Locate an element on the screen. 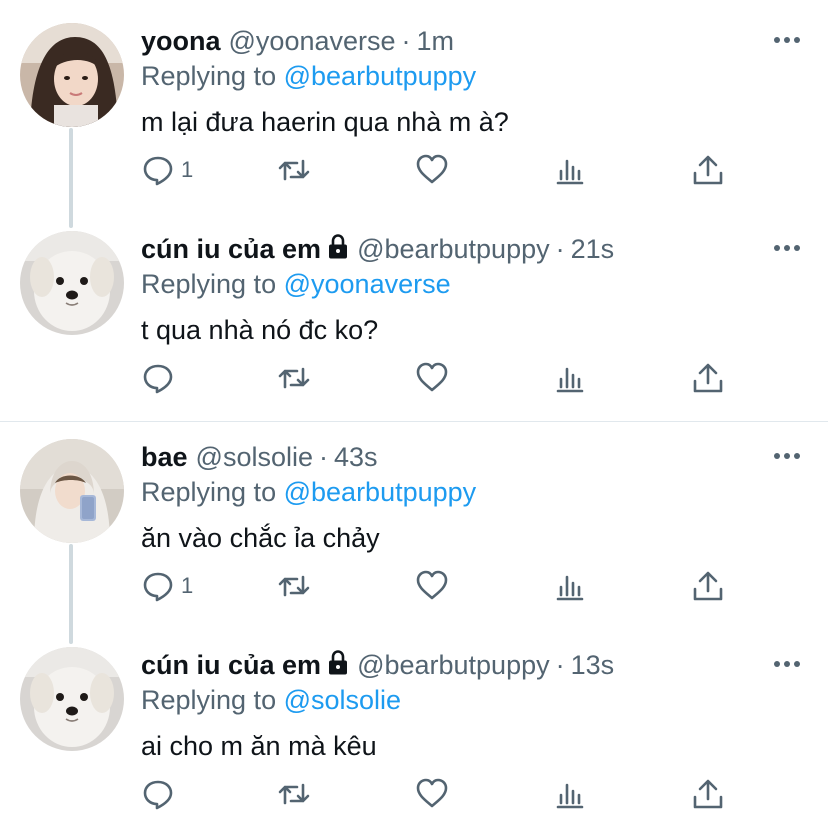 This screenshot has height=837, width=828. tweet-header: bae @solsolie · 43s is located at coordinates (259, 457).